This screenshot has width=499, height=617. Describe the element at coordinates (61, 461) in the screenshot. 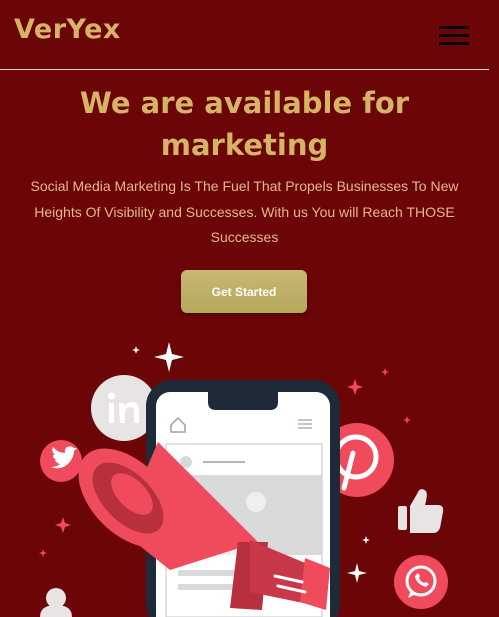

I see `twitter-icon` at that location.